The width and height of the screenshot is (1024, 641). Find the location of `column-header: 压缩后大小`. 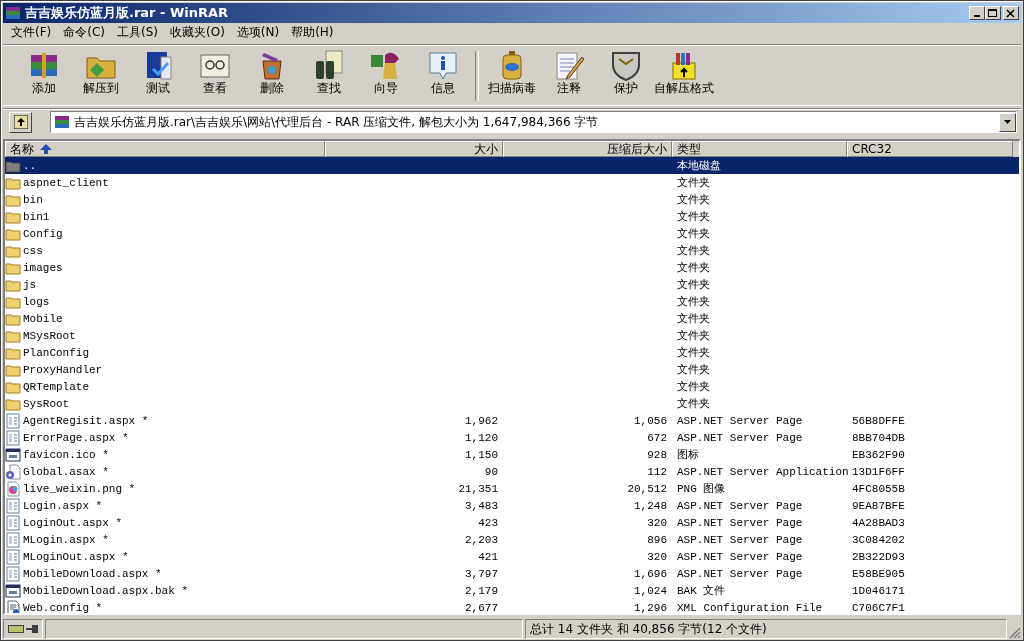

column-header: 压缩后大小 is located at coordinates (587, 149).